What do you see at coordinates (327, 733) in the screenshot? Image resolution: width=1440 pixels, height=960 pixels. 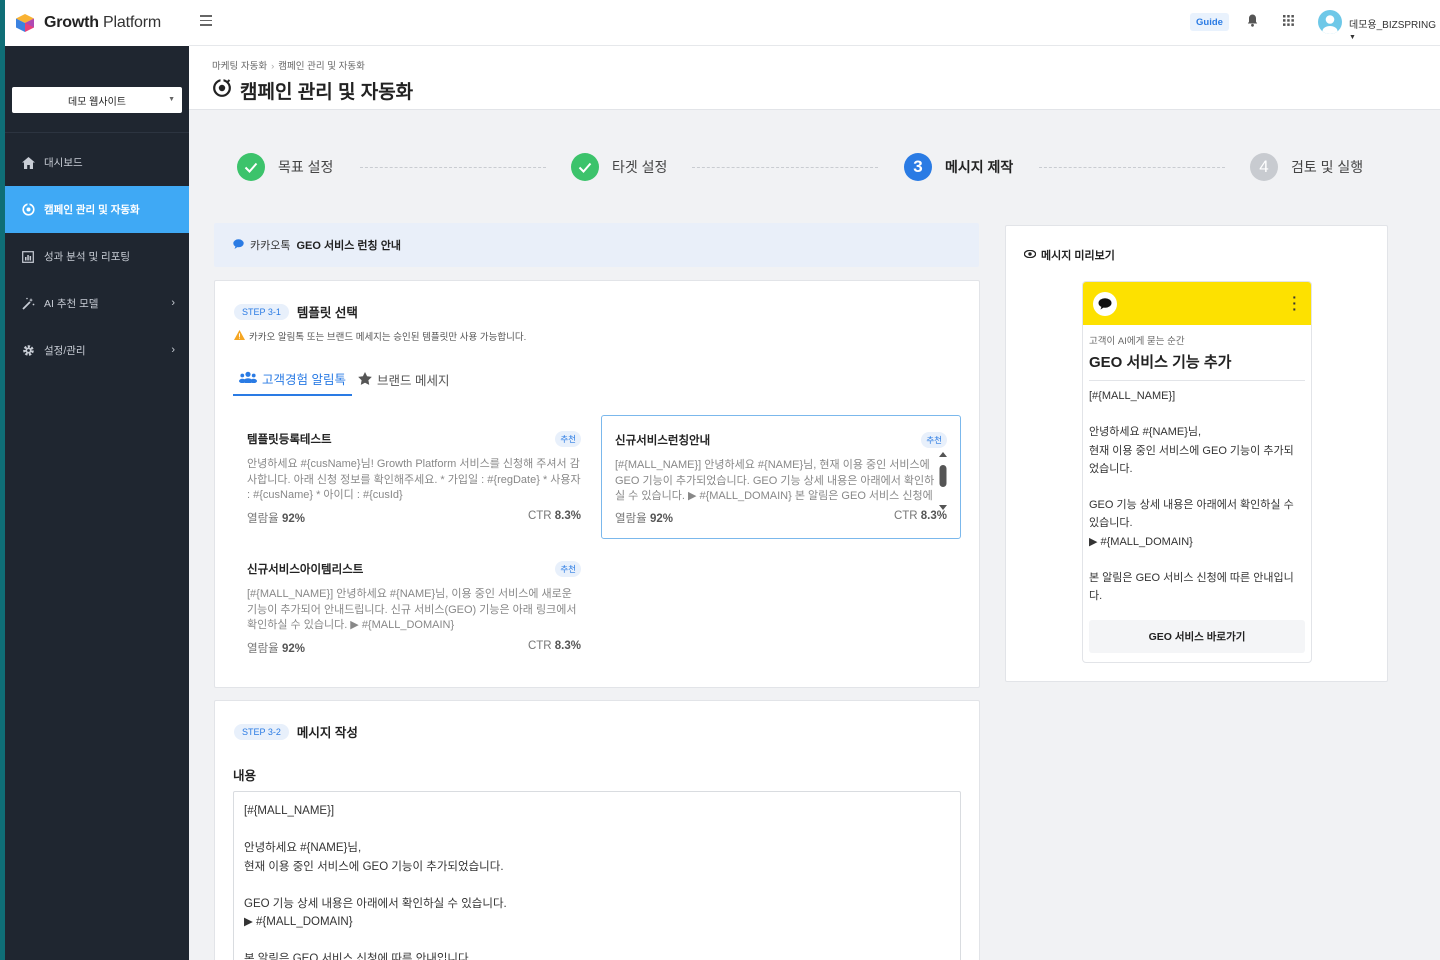 I see `card-title: 메시지 작성` at bounding box center [327, 733].